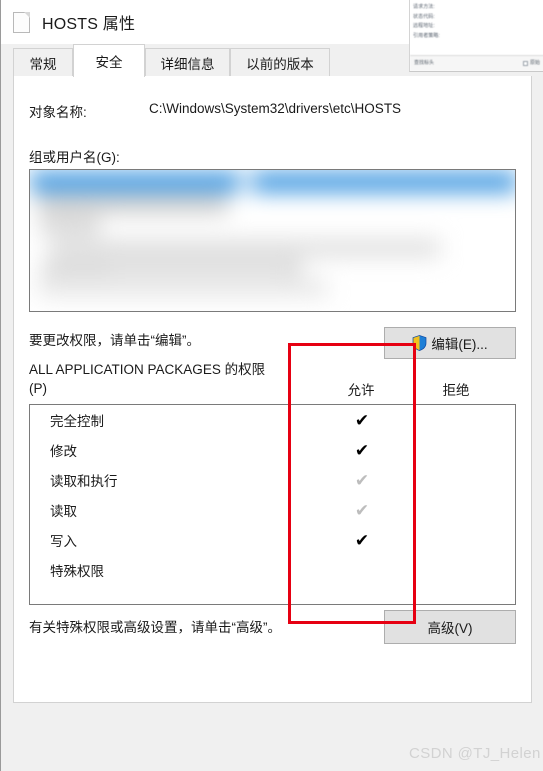 This screenshot has width=543, height=771. I want to click on permission-name: 写入, so click(63, 541).